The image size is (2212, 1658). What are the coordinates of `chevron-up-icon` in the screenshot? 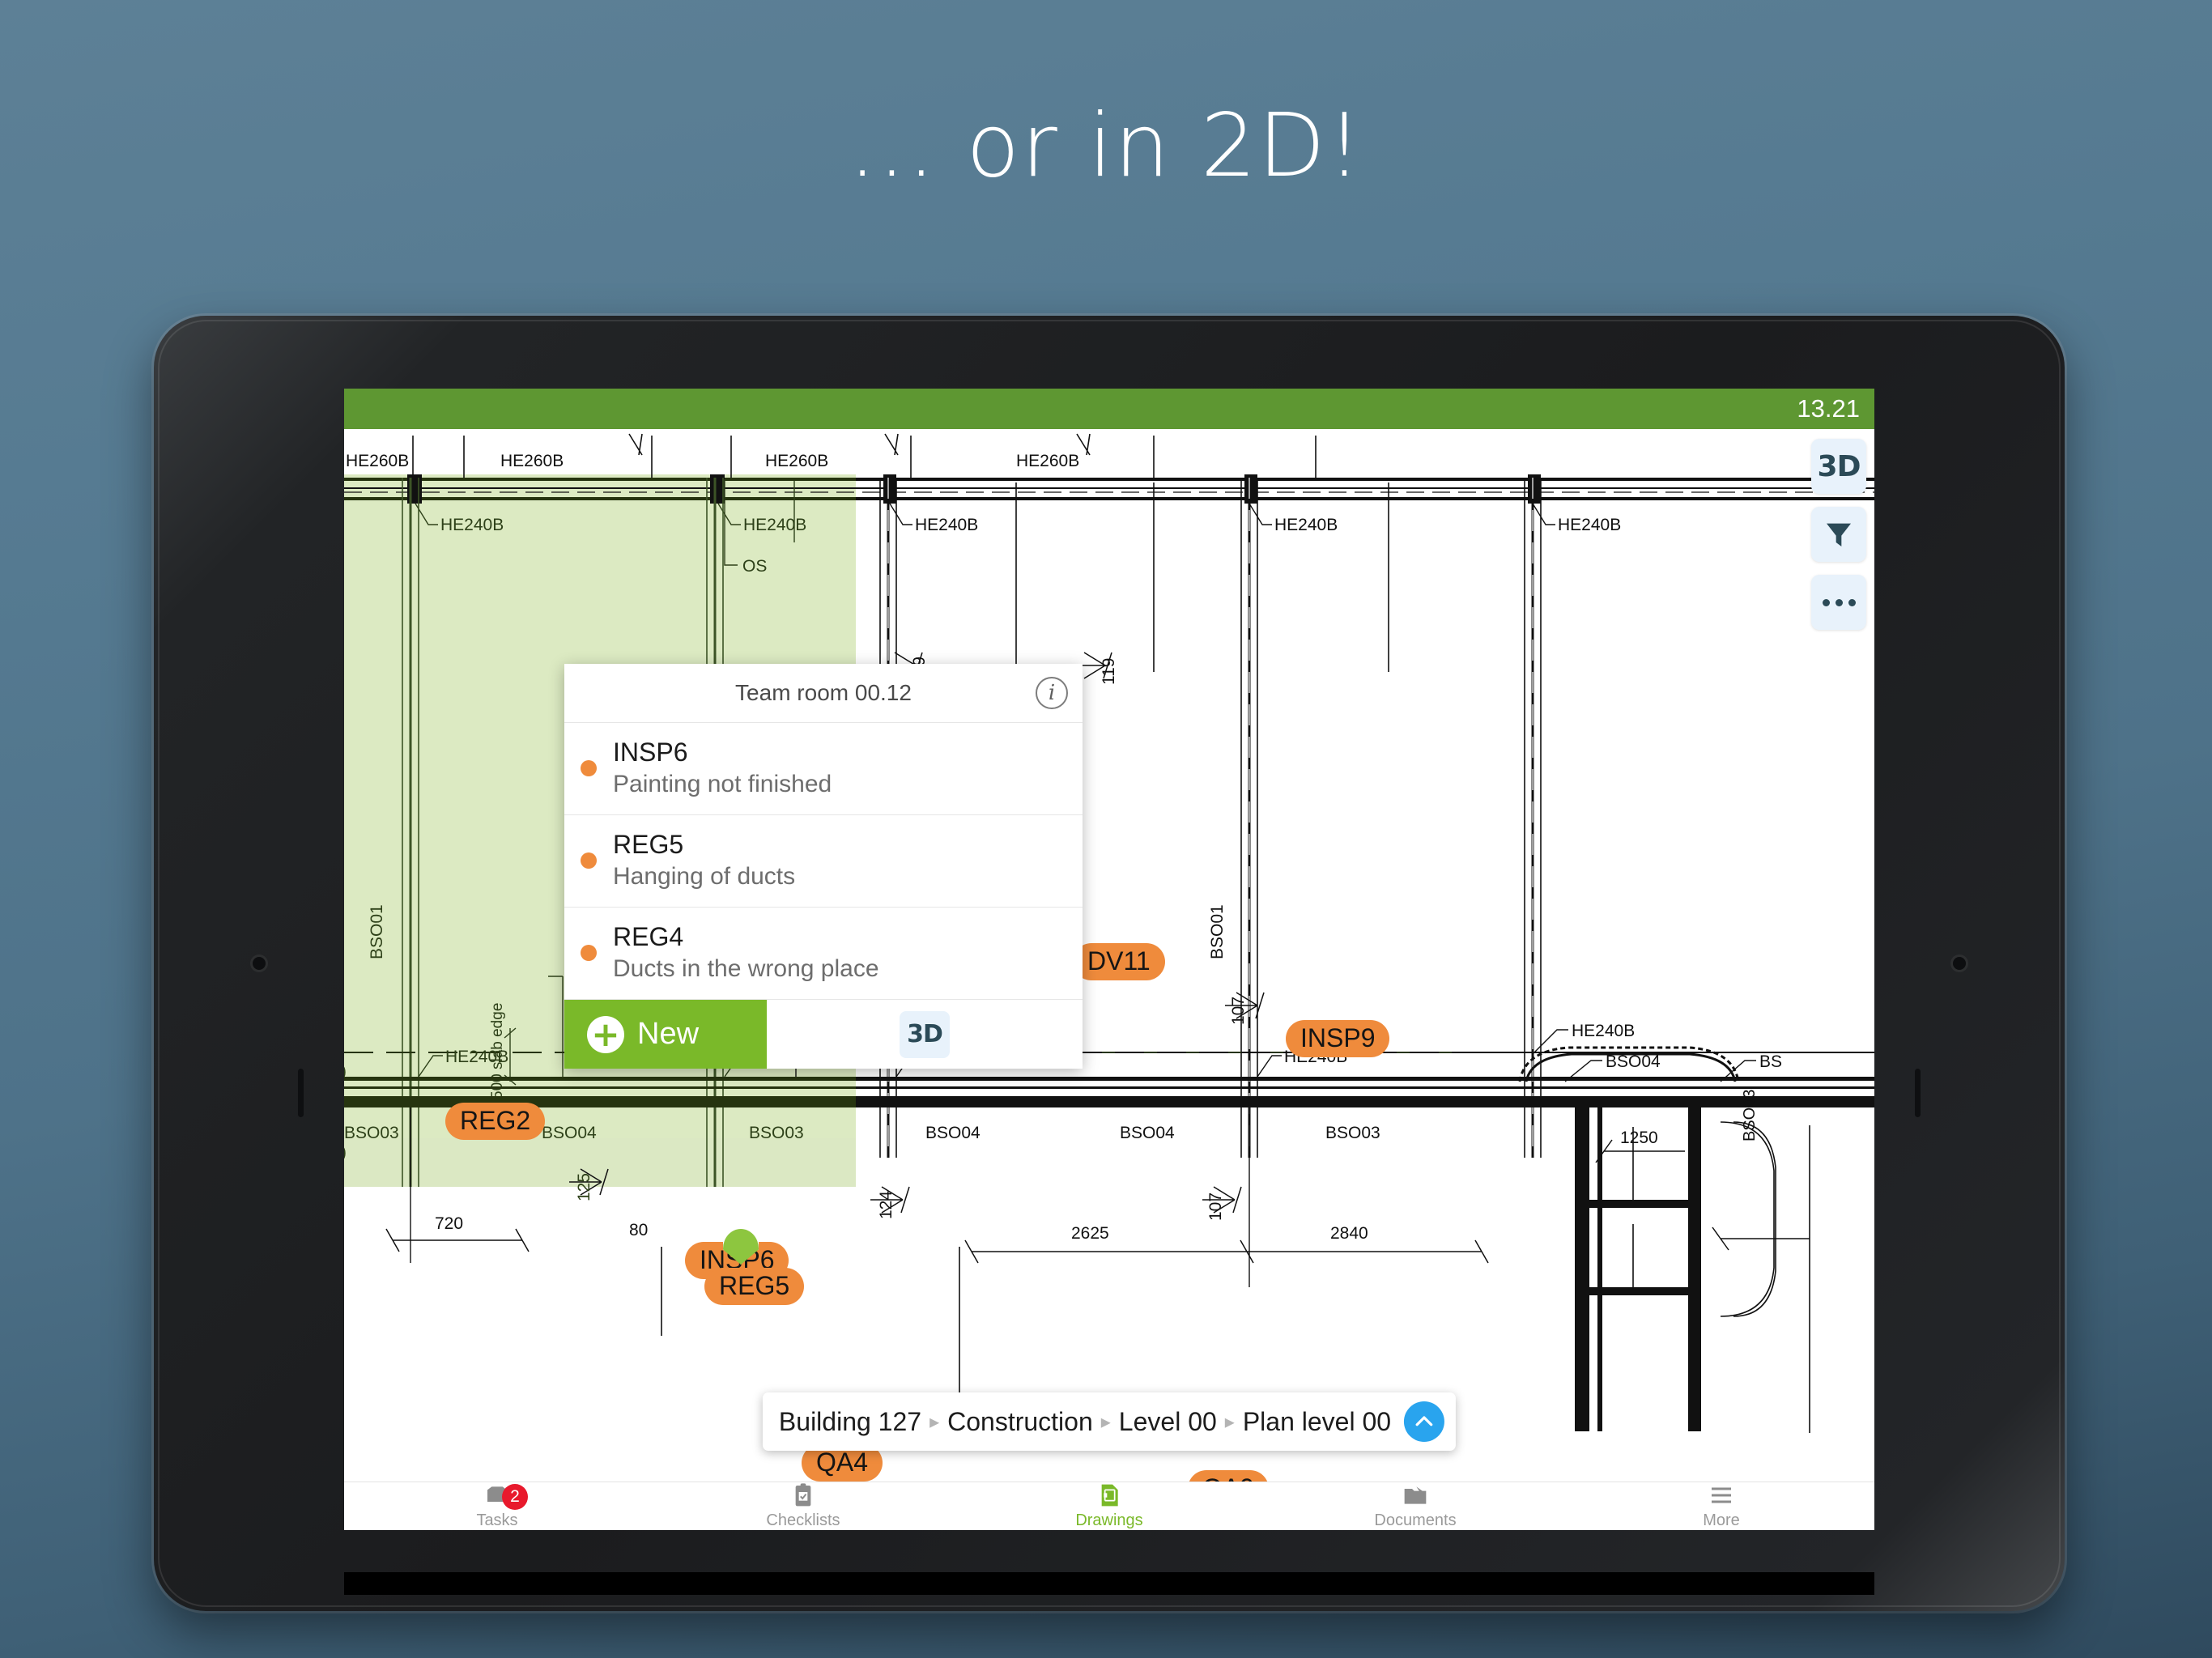 It's located at (1424, 1421).